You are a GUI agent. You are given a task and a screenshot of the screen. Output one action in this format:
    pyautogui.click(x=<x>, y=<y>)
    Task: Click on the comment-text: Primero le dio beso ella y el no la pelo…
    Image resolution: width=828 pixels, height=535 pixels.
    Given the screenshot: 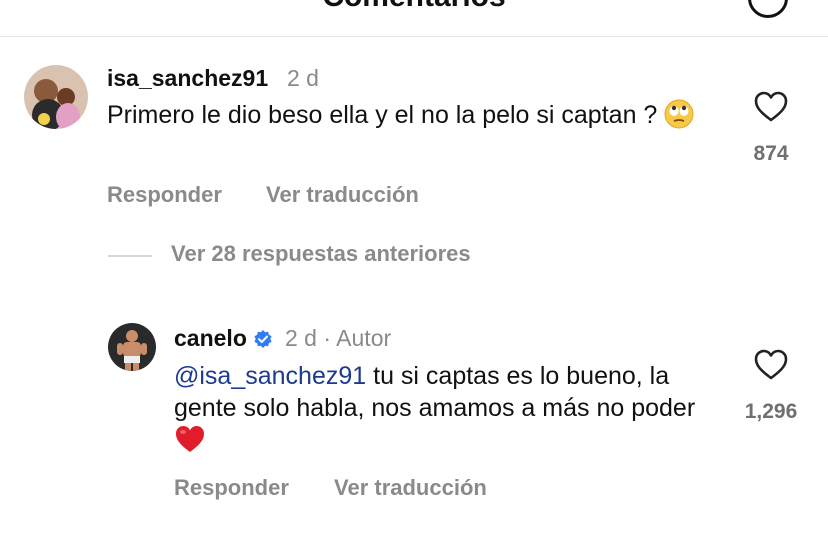 What is the action you would take?
    pyautogui.click(x=417, y=118)
    